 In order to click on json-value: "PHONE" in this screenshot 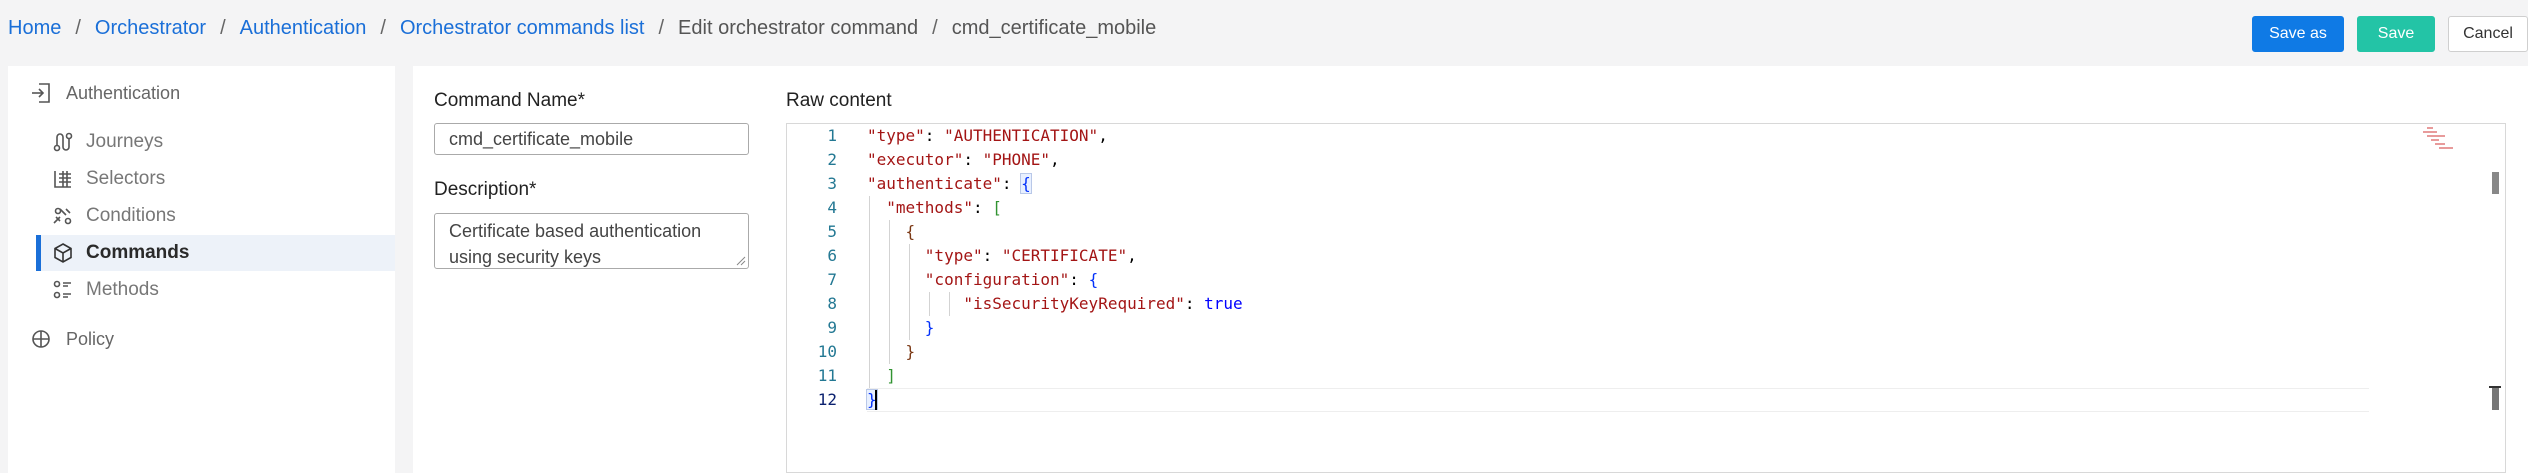, I will do `click(1016, 159)`.